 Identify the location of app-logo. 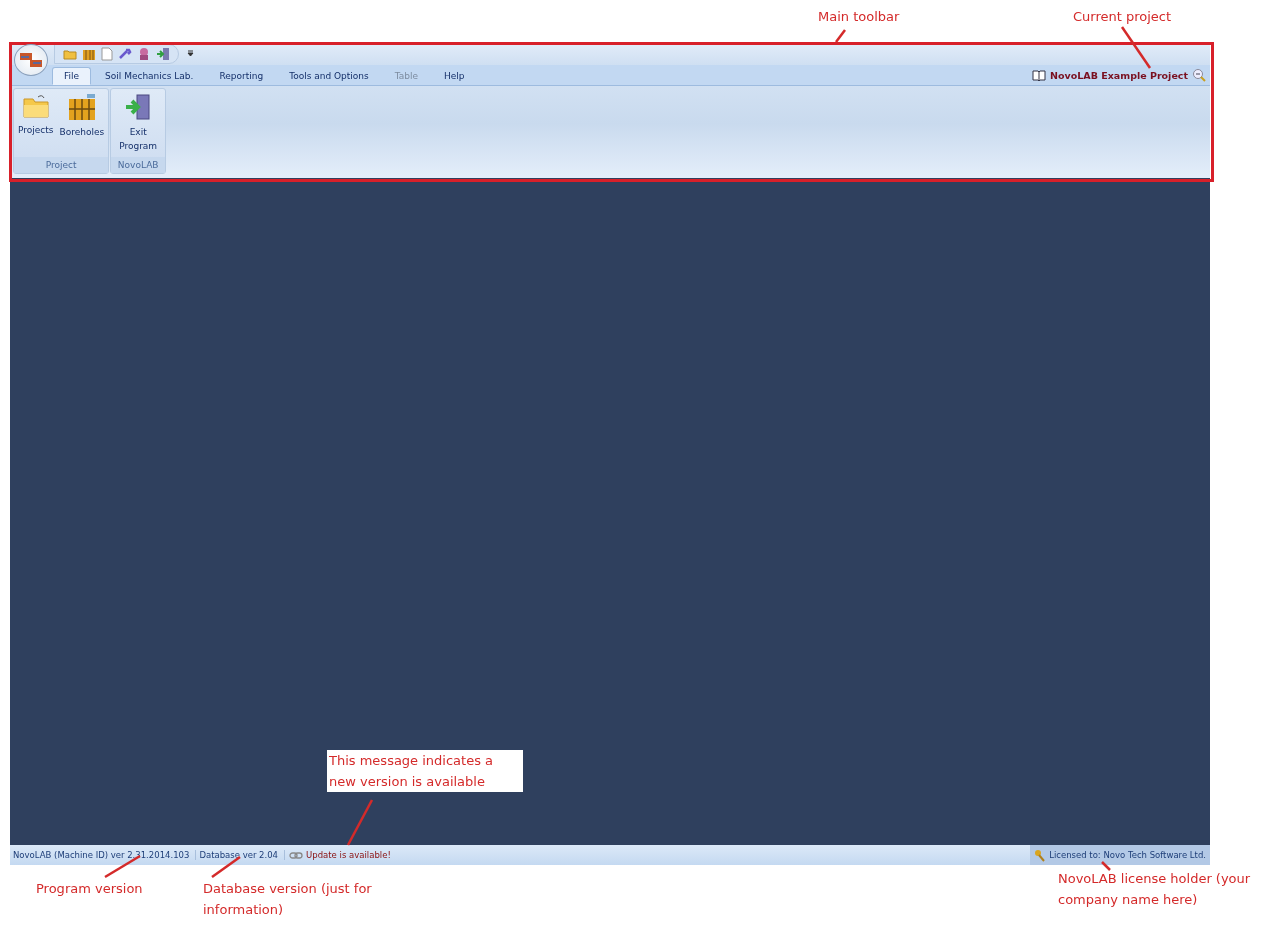
(31, 60).